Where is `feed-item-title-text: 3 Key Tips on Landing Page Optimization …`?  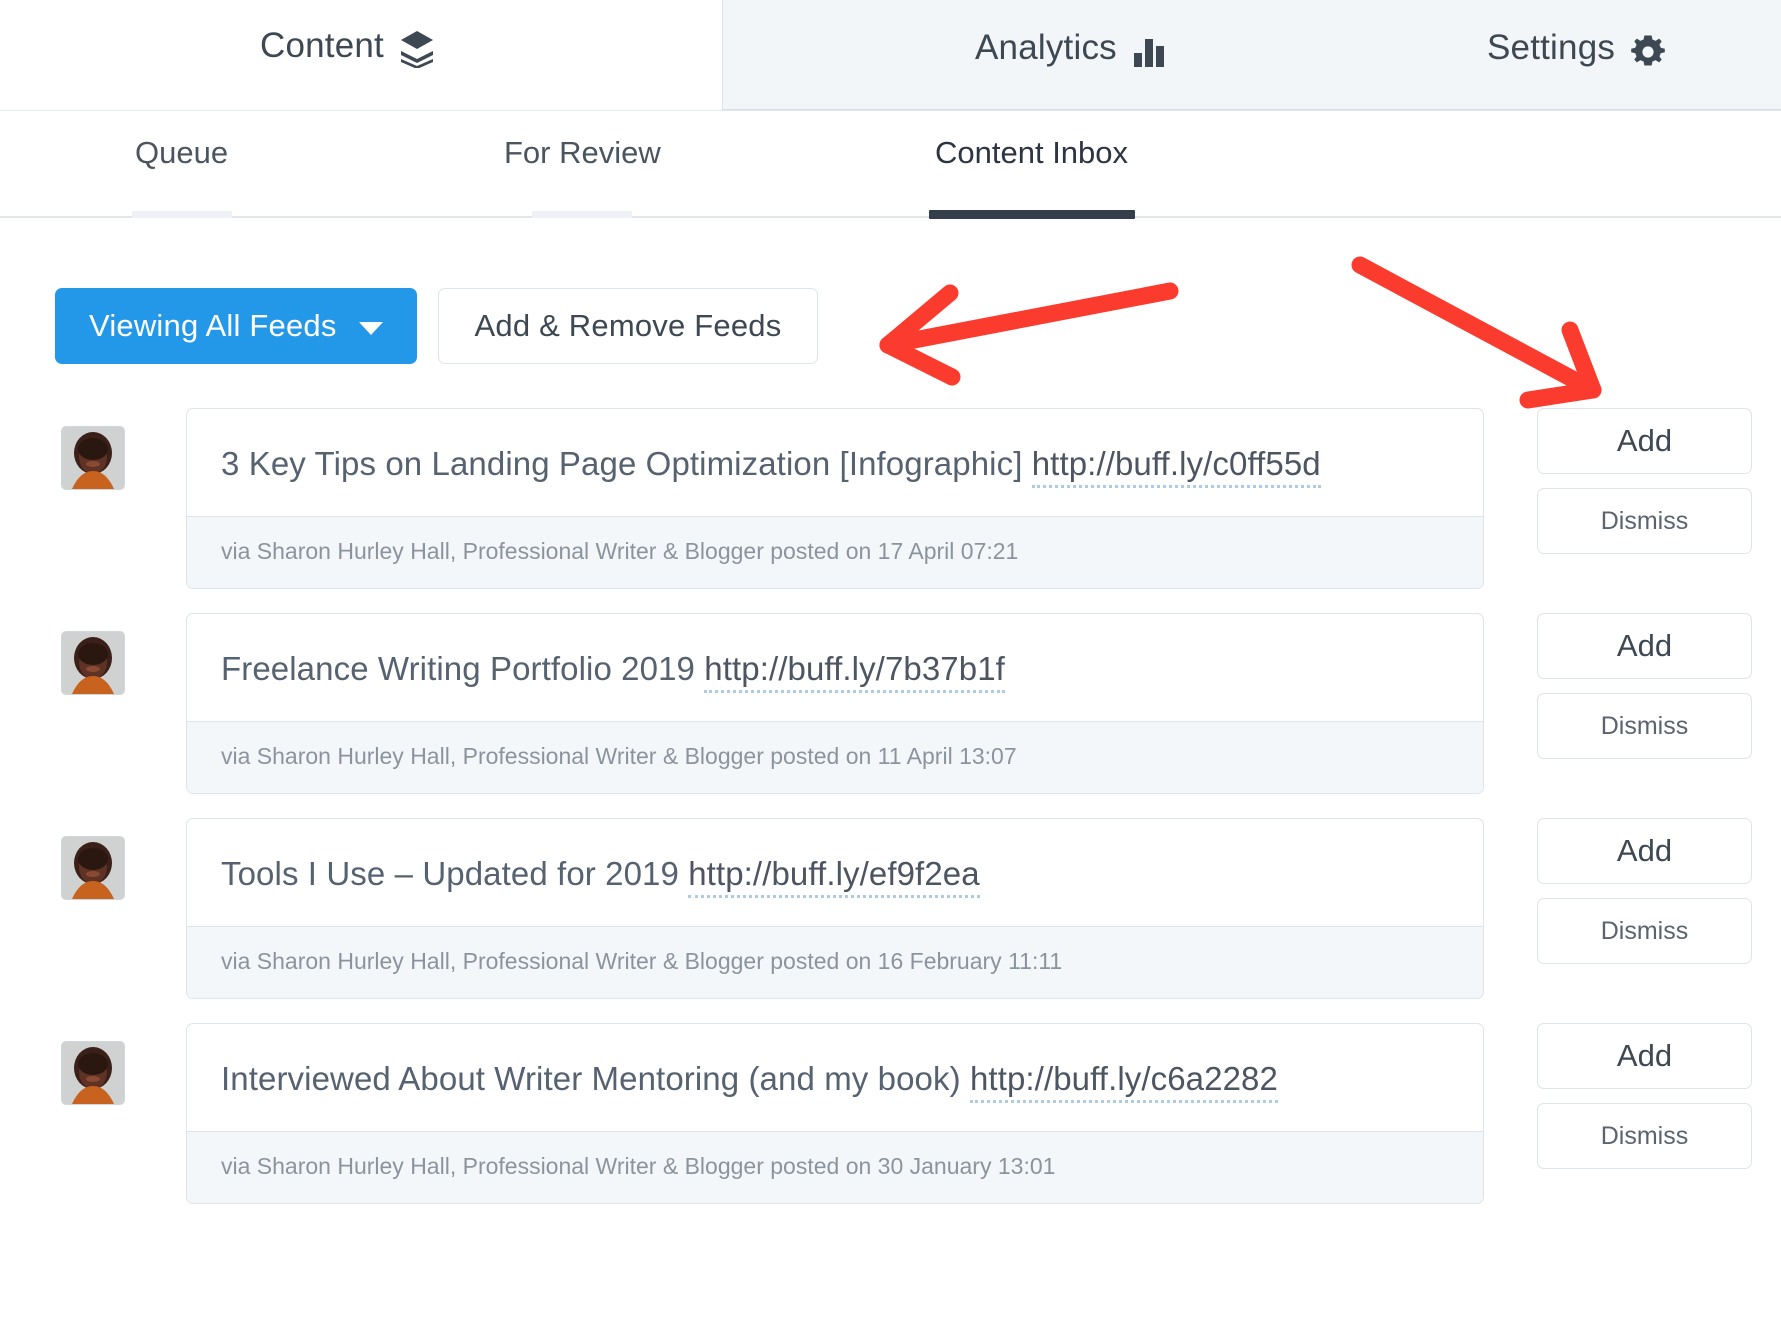
feed-item-title-text: 3 Key Tips on Landing Page Optimization … is located at coordinates (626, 463).